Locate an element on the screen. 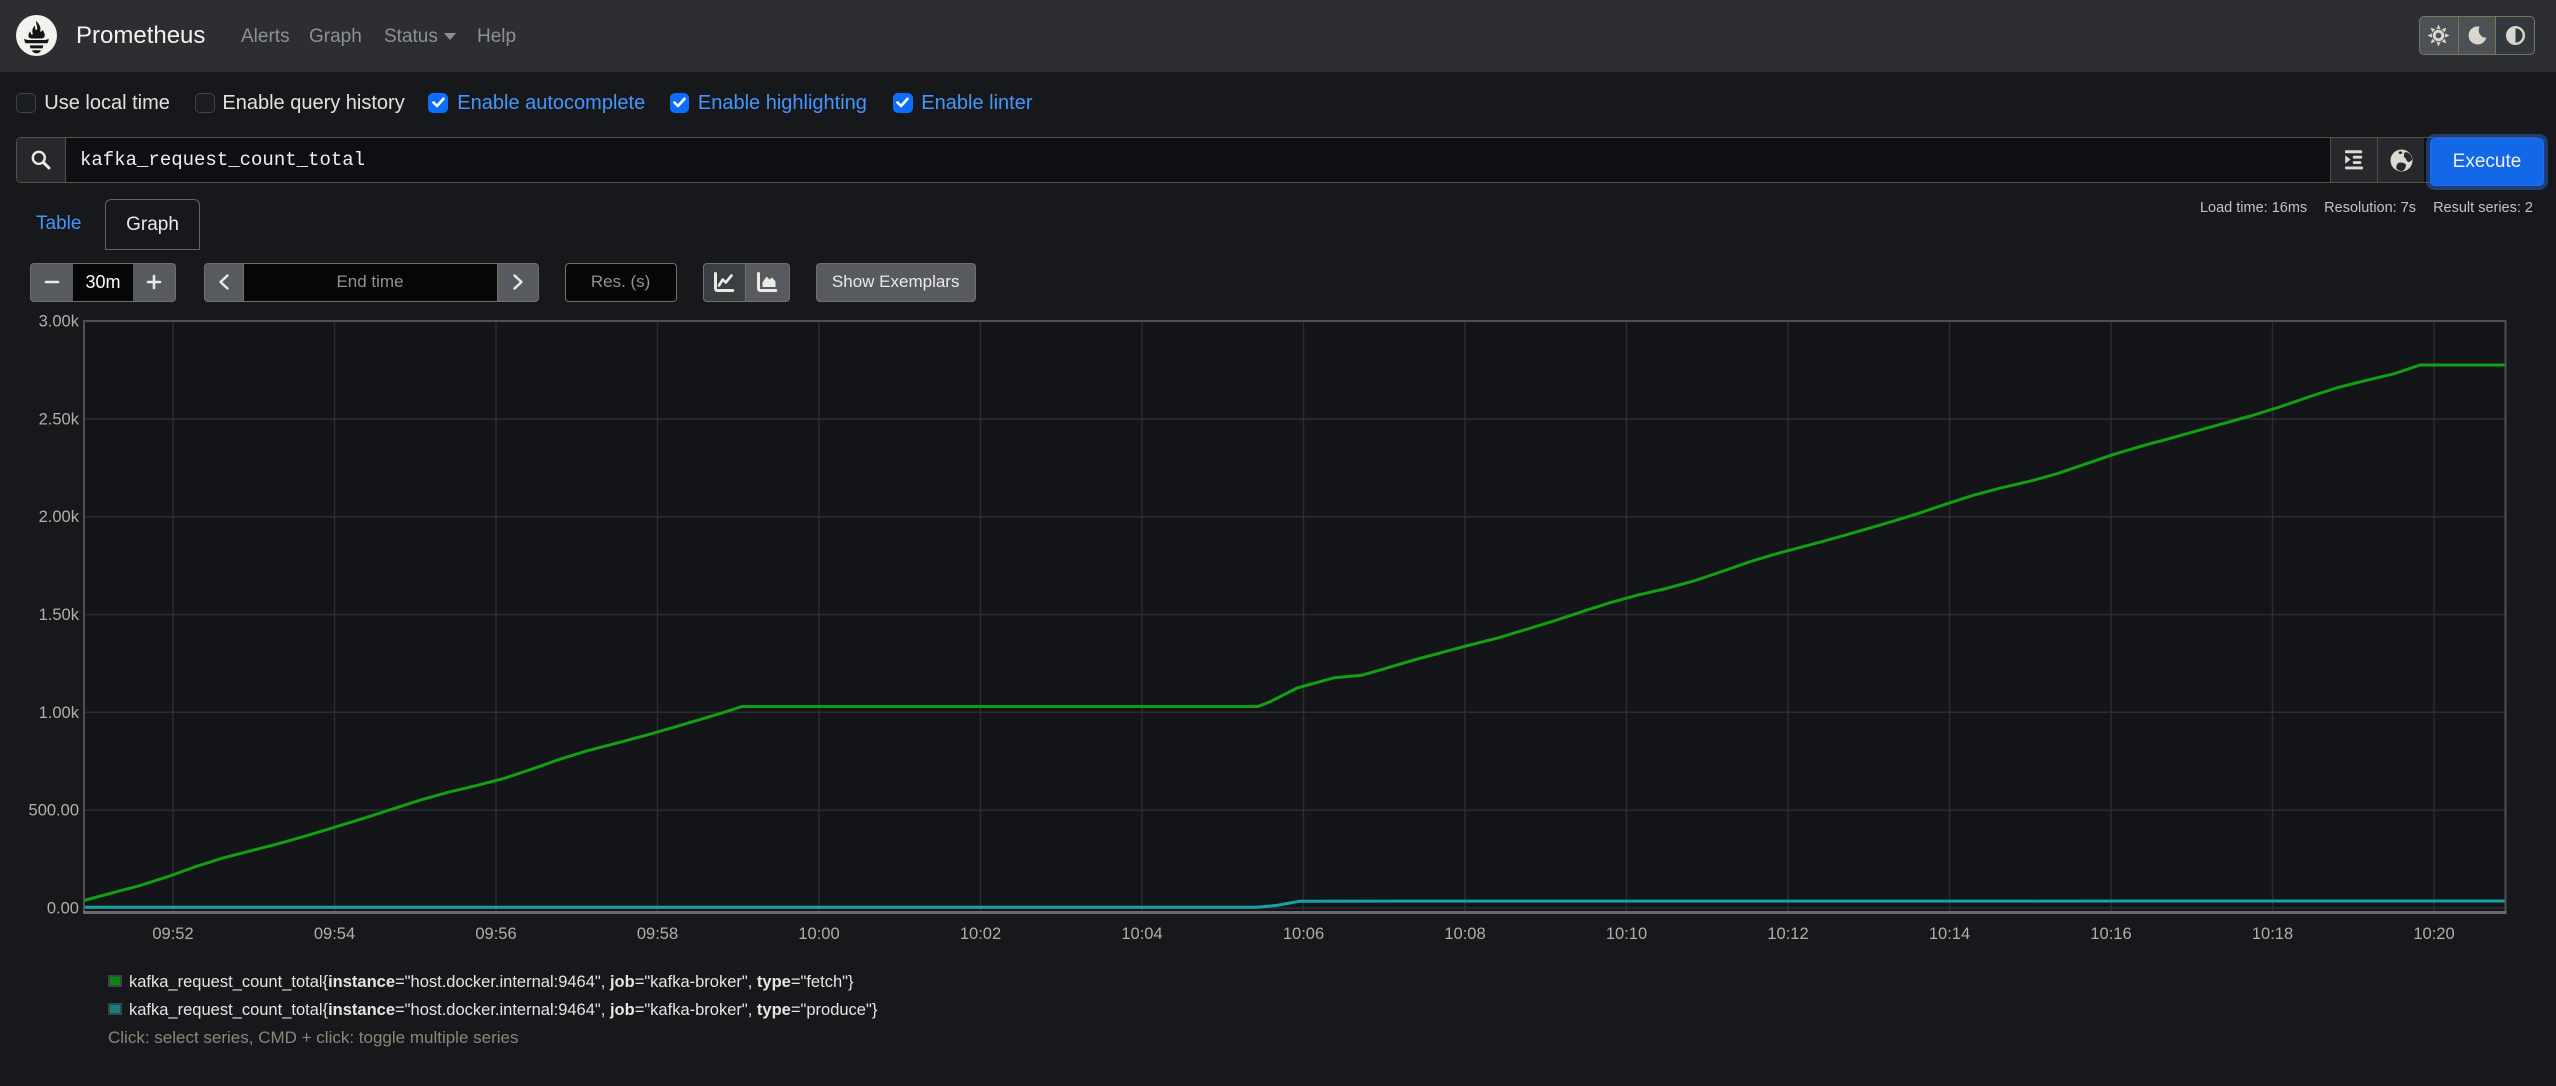 This screenshot has height=1086, width=2556. svg-text: 10:14 is located at coordinates (1949, 934).